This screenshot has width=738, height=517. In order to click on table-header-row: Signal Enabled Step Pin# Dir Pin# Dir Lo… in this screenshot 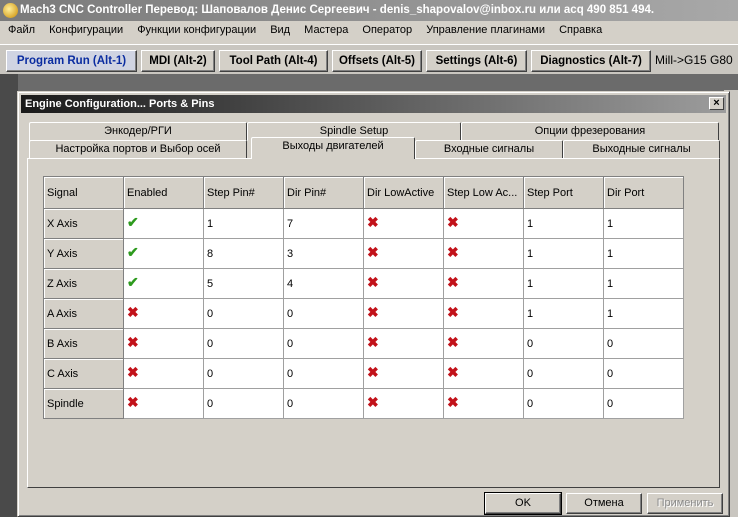, I will do `click(363, 192)`.